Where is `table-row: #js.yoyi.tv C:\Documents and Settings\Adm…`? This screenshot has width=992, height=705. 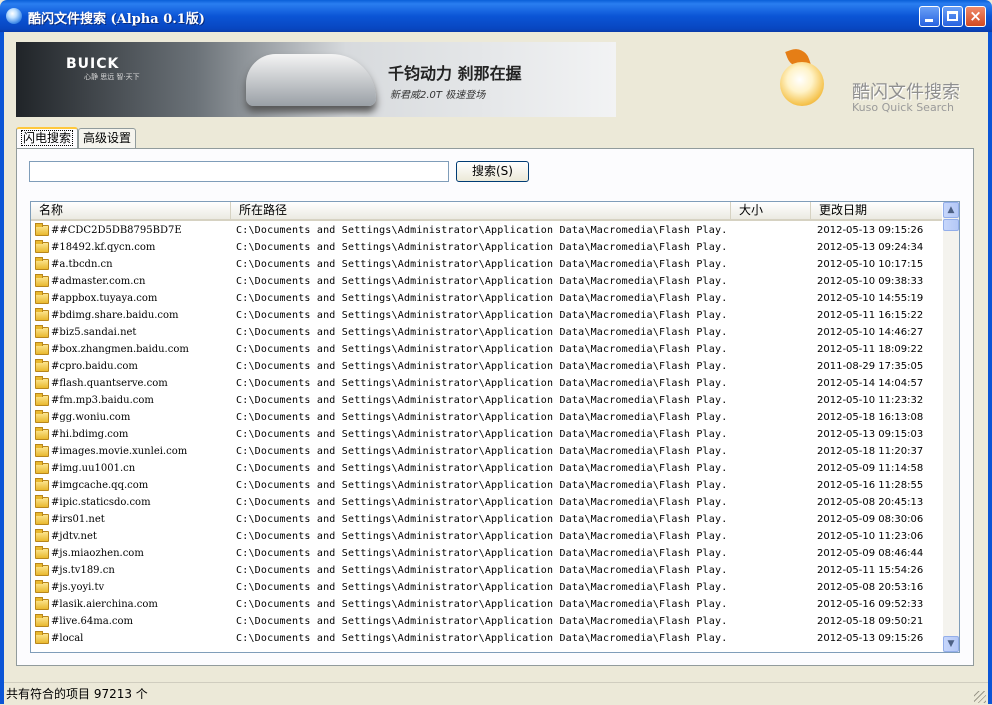 table-row: #js.yoyi.tv C:\Documents and Settings\Adm… is located at coordinates (486, 587).